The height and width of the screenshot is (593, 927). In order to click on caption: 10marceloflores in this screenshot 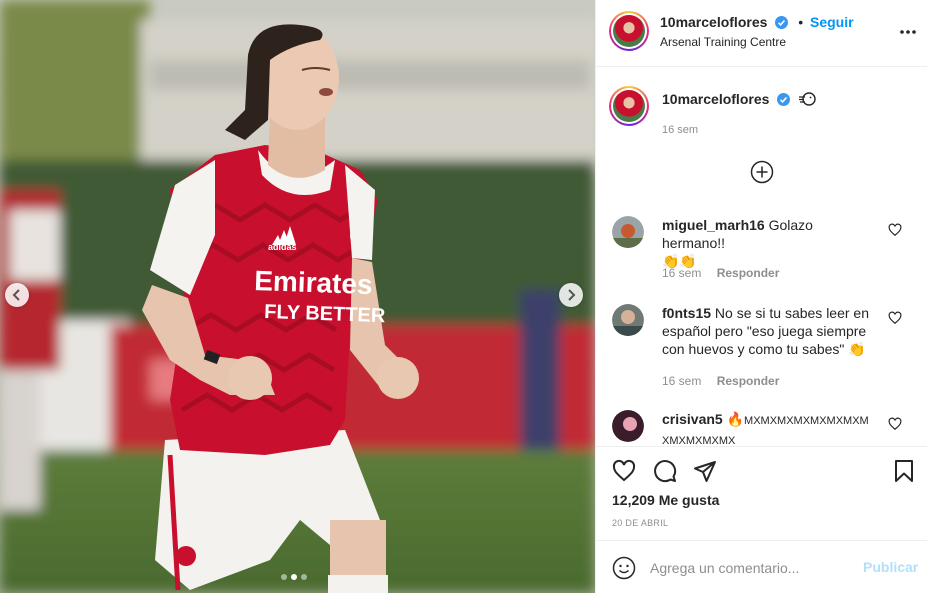, I will do `click(739, 99)`.